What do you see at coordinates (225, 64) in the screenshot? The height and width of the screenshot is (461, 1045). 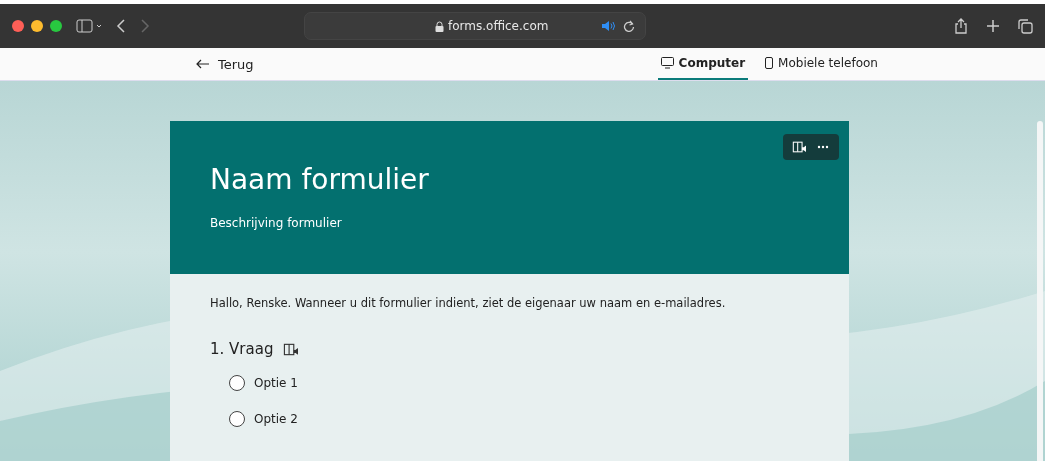 I see `back-button: Terug` at bounding box center [225, 64].